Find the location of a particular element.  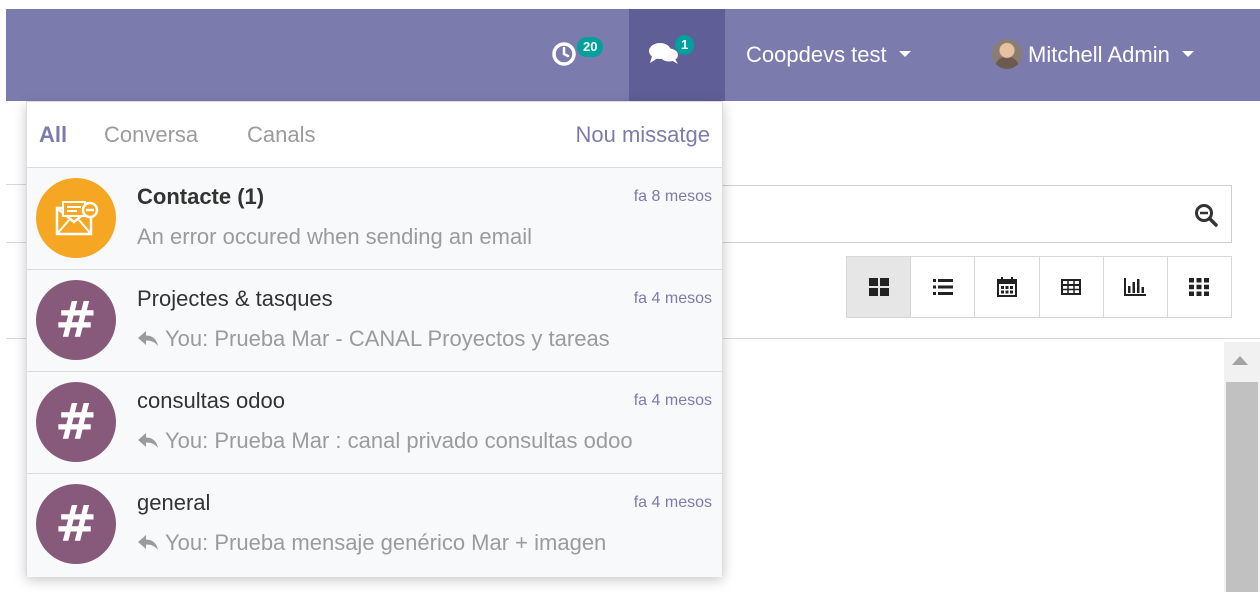

pivot-view-icon is located at coordinates (1071, 287).